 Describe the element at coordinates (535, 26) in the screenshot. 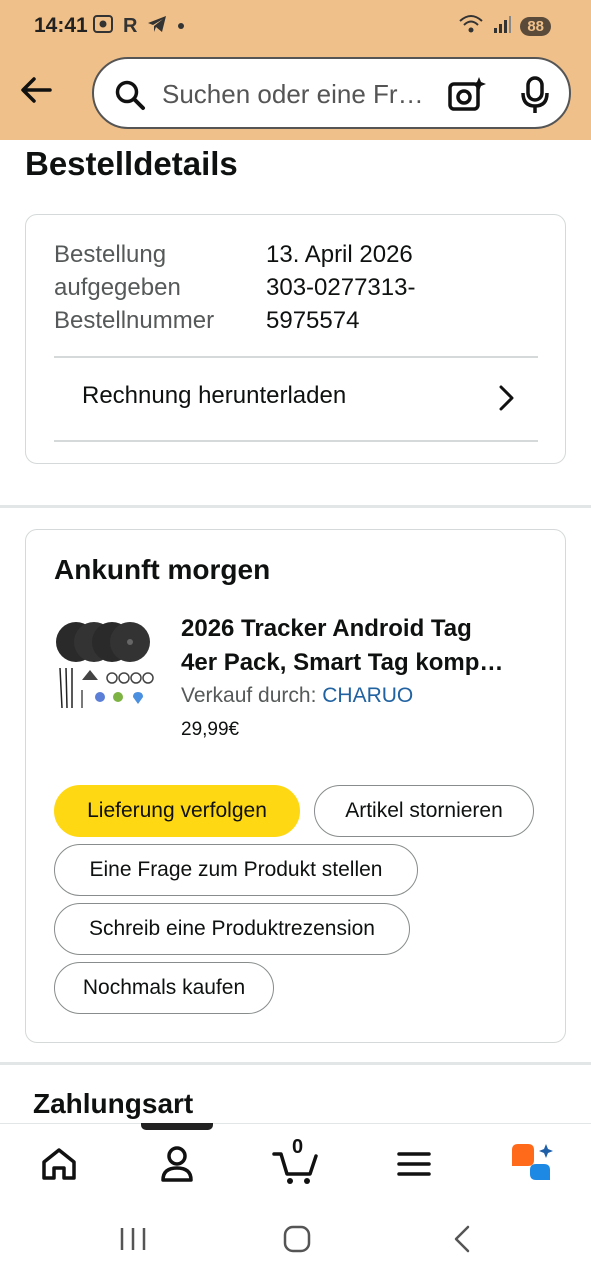

I see `battery-indicator: 88` at that location.